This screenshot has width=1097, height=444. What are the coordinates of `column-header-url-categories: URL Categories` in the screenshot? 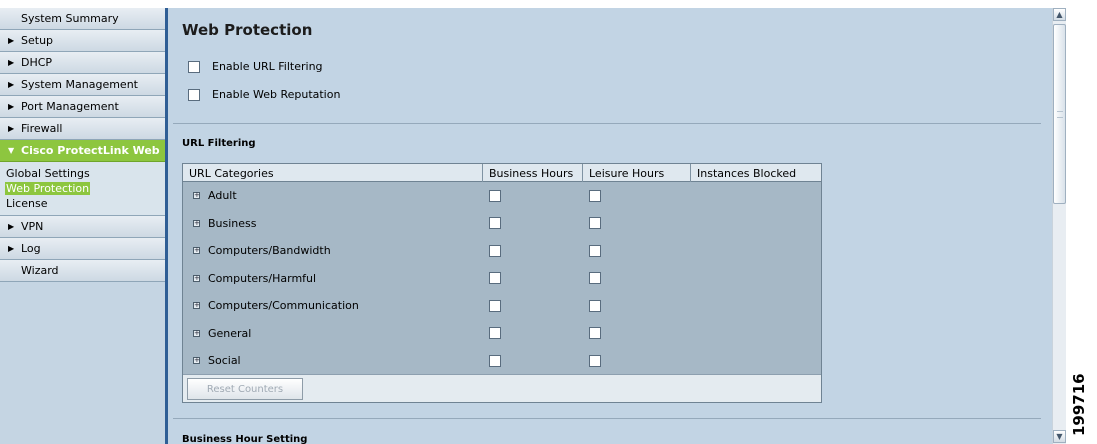 It's located at (333, 173).